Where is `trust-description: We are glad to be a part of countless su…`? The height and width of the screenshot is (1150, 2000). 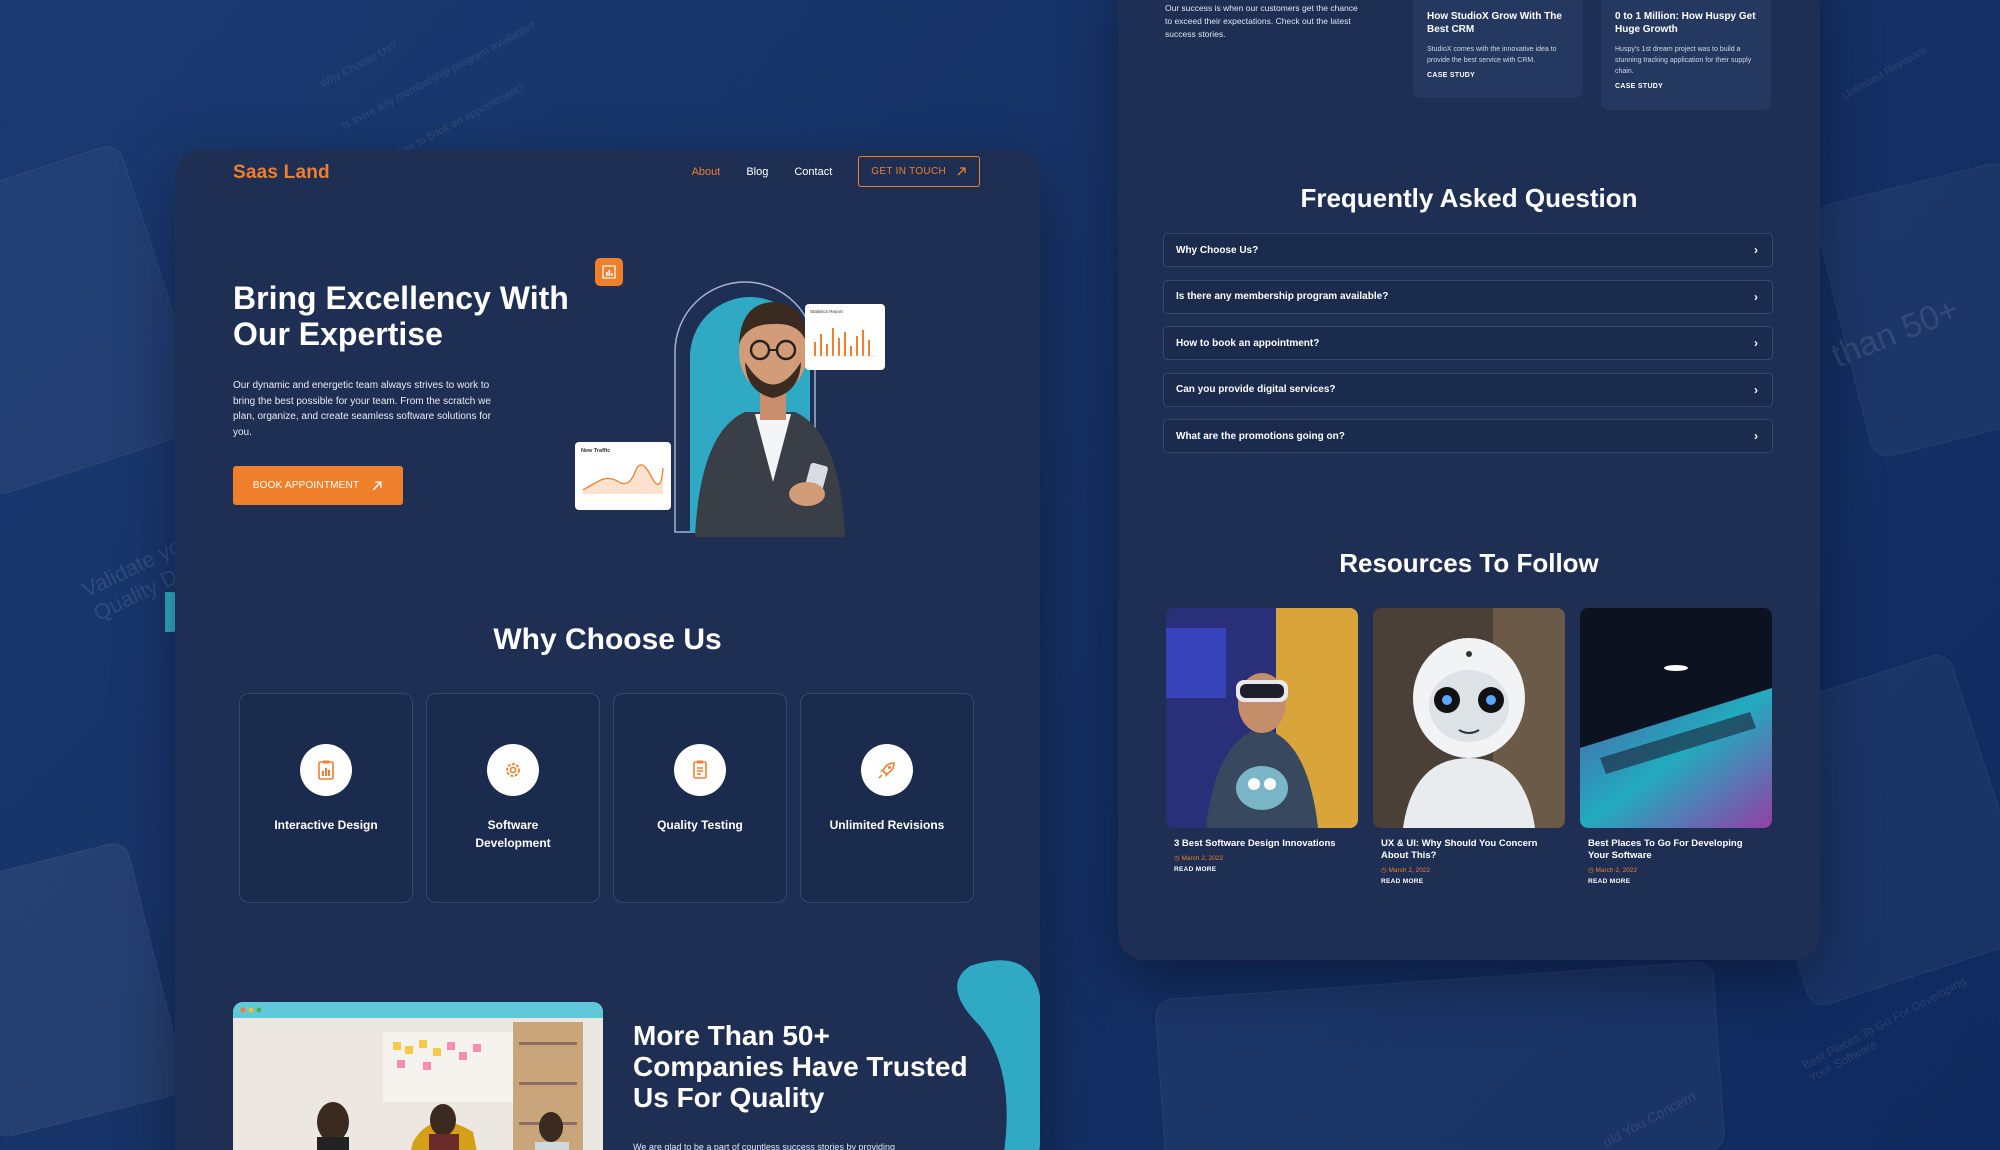
trust-description: We are glad to be a part of countless su… is located at coordinates (764, 1146).